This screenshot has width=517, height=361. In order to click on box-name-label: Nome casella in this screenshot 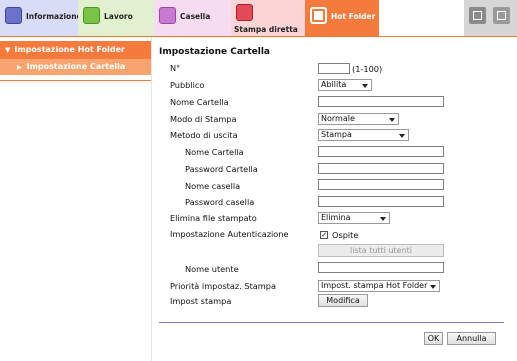, I will do `click(213, 186)`.